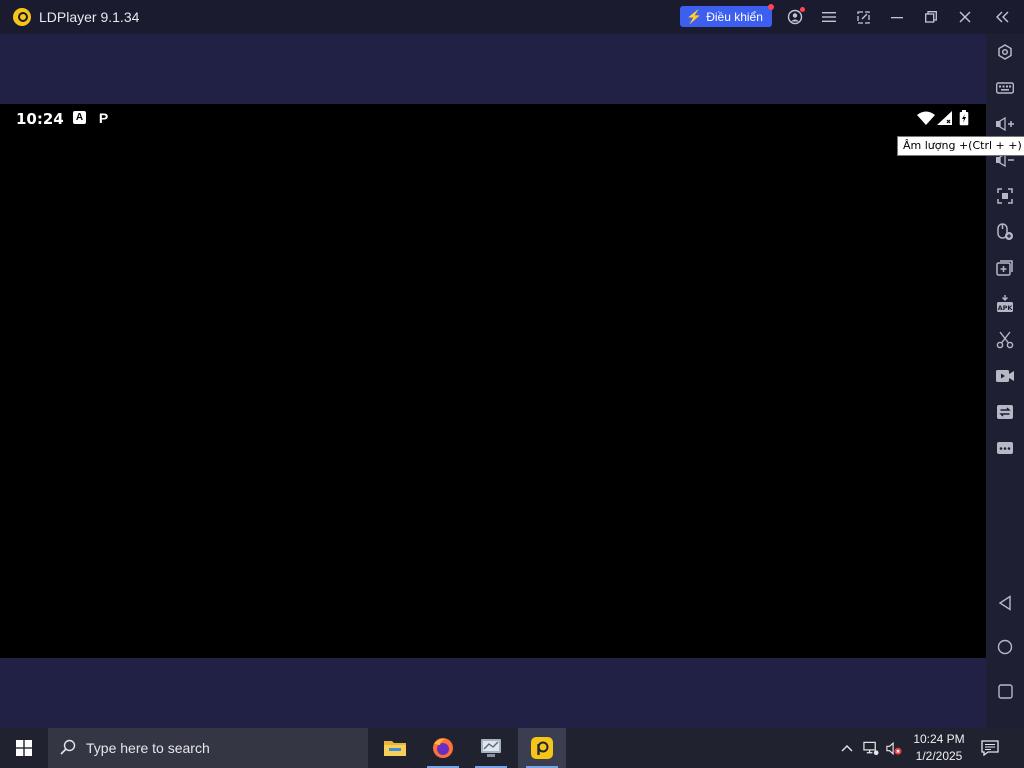 This screenshot has width=1024, height=768. Describe the element at coordinates (103, 117) in the screenshot. I see `status-p-icon: P` at that location.